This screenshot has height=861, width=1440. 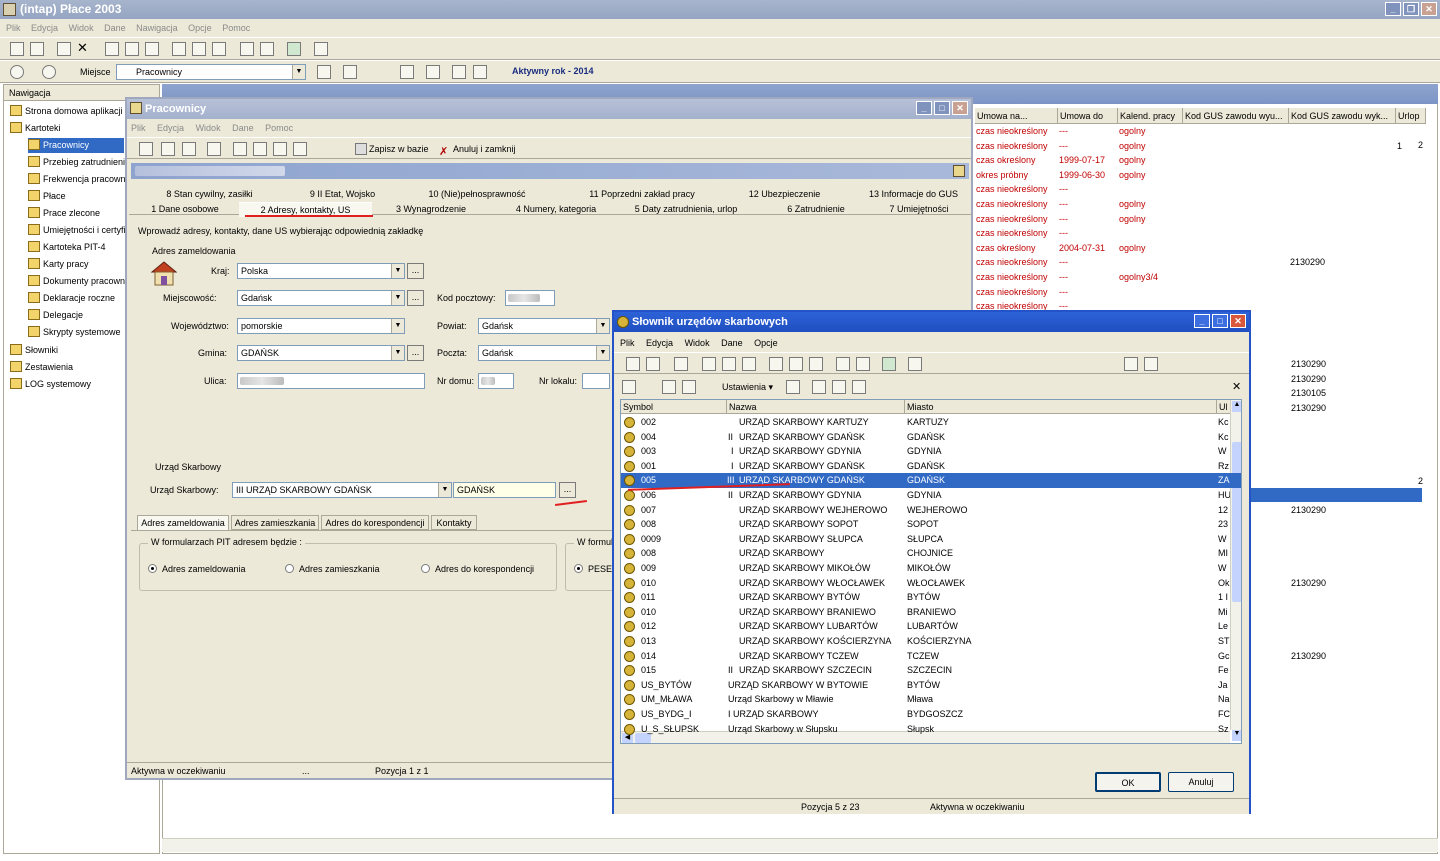 I want to click on help-icon, so click(x=433, y=72).